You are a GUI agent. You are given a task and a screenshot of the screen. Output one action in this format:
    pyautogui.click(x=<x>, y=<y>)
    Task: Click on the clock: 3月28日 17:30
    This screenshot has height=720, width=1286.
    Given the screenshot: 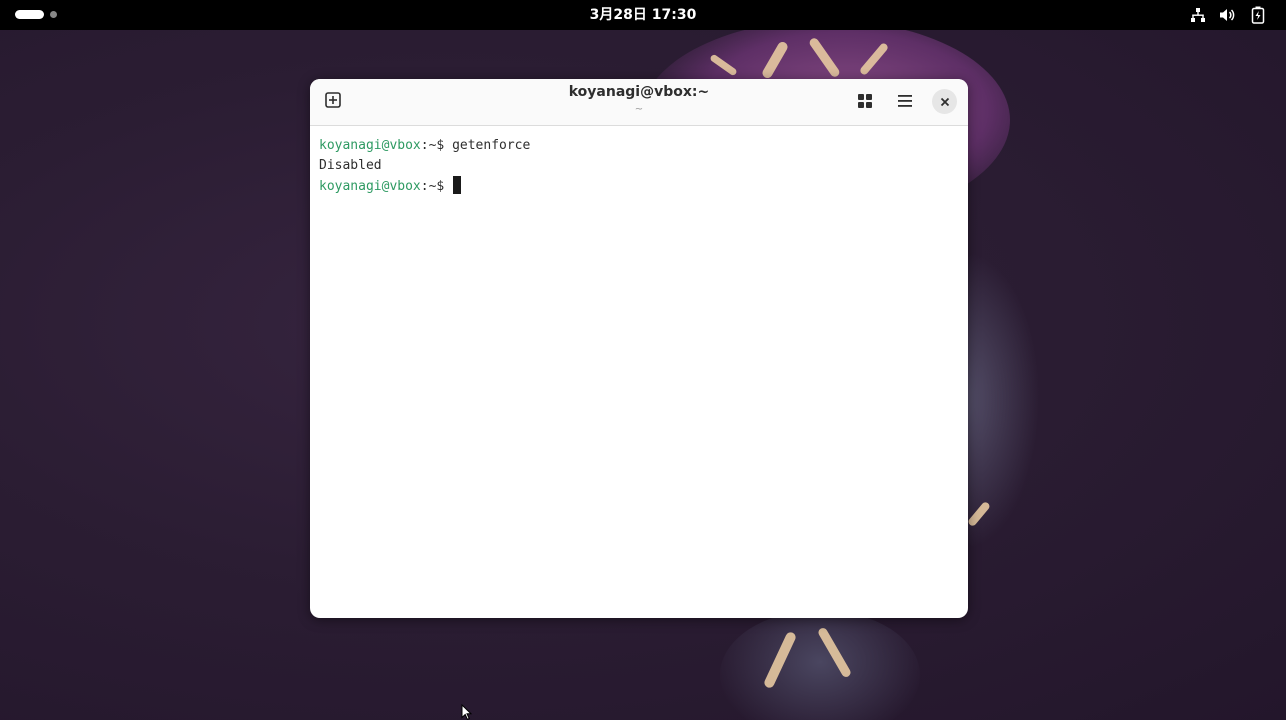 What is the action you would take?
    pyautogui.click(x=643, y=15)
    